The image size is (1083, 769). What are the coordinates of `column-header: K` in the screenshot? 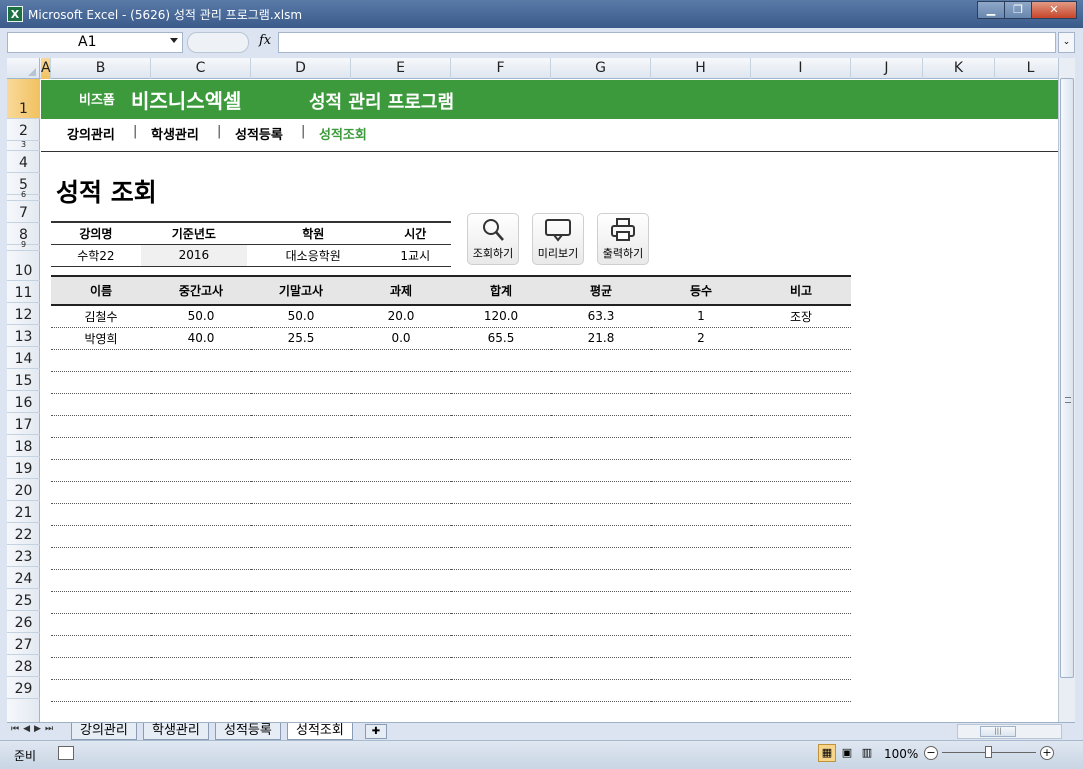 It's located at (959, 68).